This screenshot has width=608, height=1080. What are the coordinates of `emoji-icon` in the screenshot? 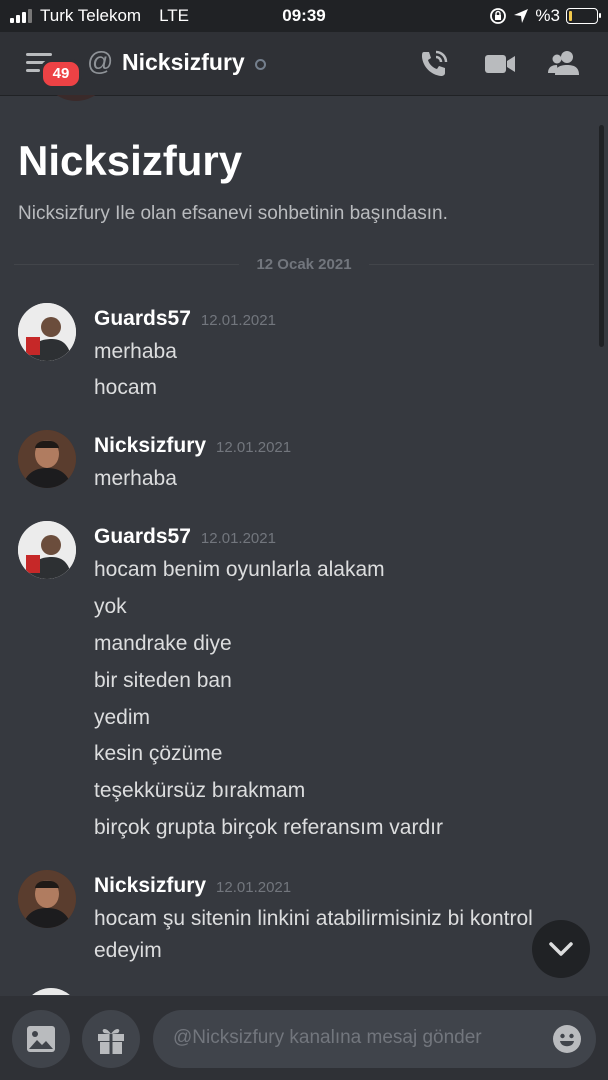 It's located at (567, 1039).